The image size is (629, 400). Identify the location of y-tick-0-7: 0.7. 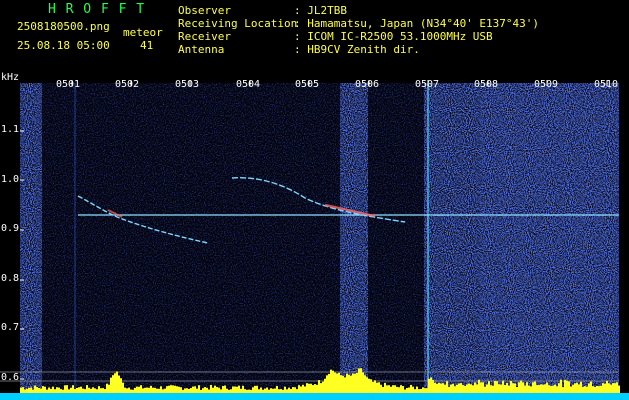
(10, 327).